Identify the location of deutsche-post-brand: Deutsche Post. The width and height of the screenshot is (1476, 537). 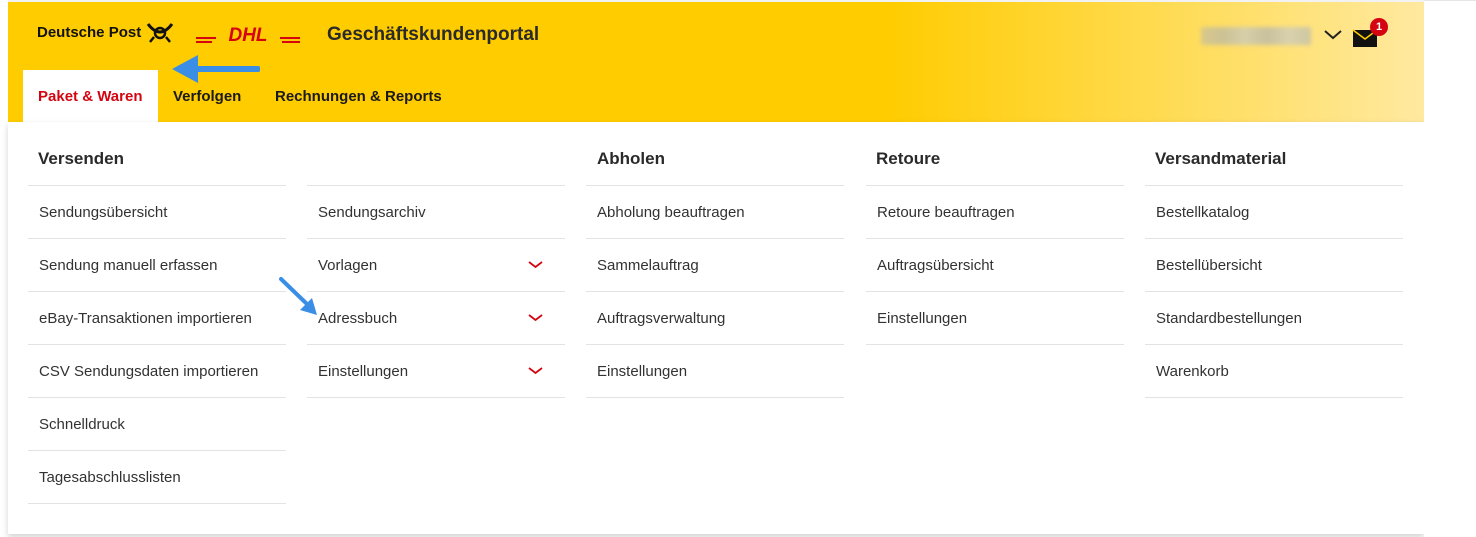
(89, 32).